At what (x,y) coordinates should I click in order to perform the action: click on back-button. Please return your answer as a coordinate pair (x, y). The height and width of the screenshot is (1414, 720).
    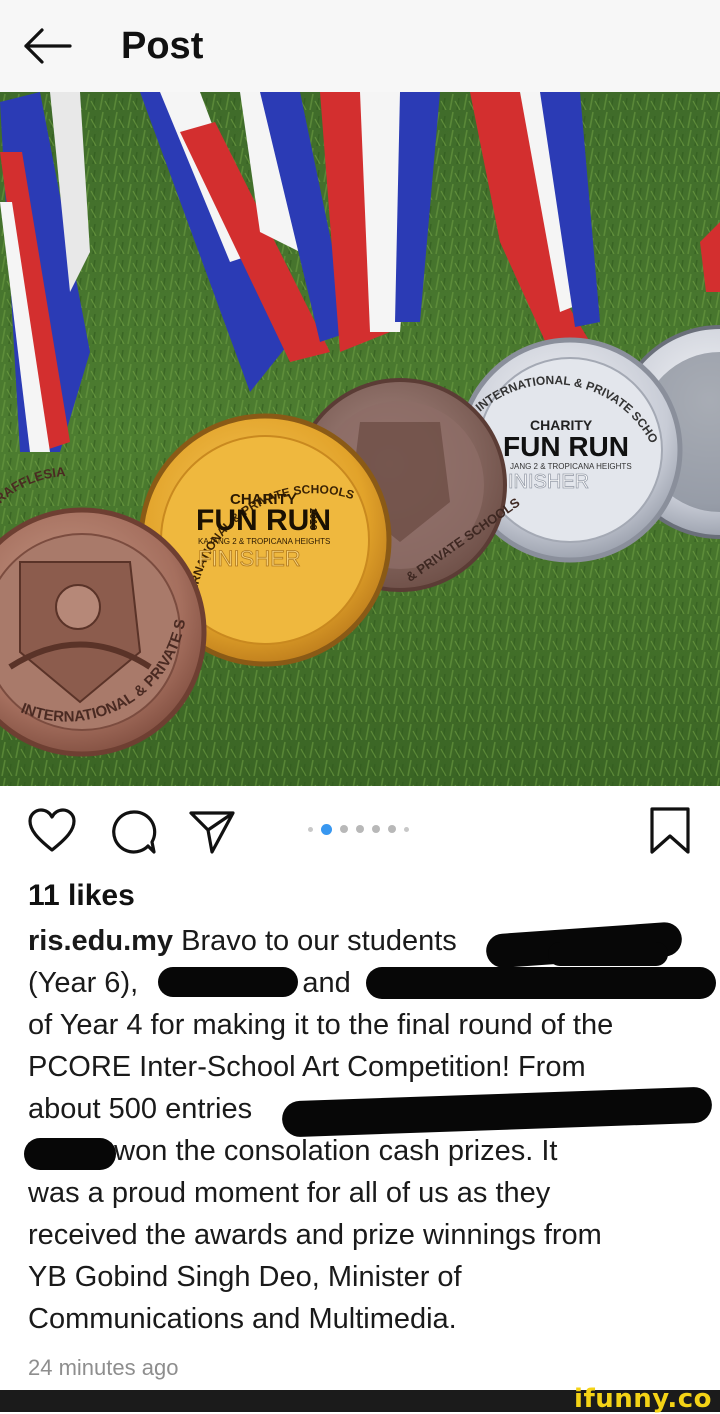
    Looking at the image, I should click on (48, 46).